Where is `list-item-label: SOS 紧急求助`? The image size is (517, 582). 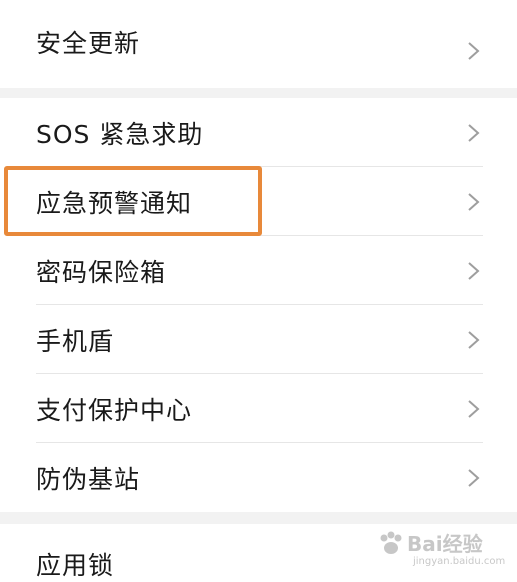
list-item-label: SOS 紧急求助 is located at coordinates (120, 134).